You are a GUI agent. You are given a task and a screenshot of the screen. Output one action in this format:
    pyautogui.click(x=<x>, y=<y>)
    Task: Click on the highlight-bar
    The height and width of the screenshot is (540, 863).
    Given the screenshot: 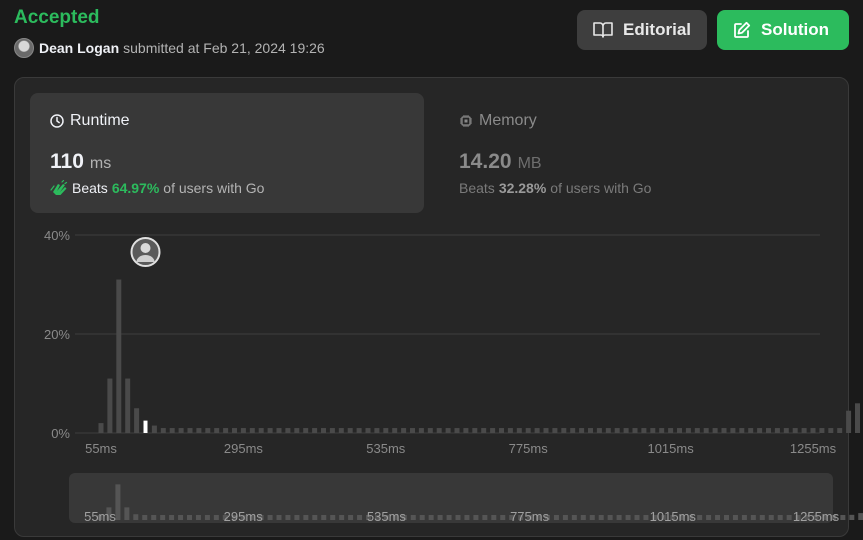 What is the action you would take?
    pyautogui.click(x=145, y=426)
    